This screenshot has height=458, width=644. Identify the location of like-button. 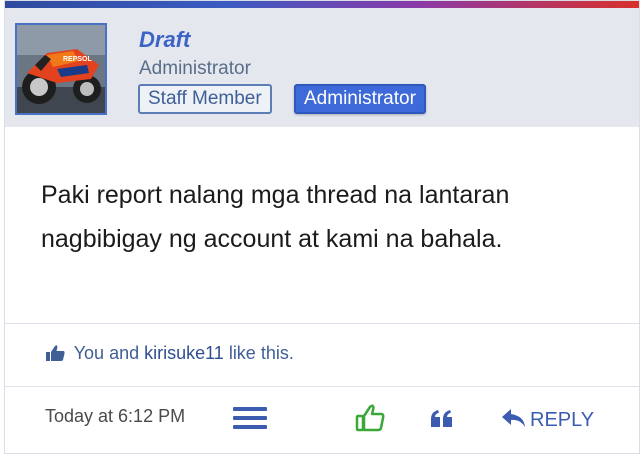
(370, 420).